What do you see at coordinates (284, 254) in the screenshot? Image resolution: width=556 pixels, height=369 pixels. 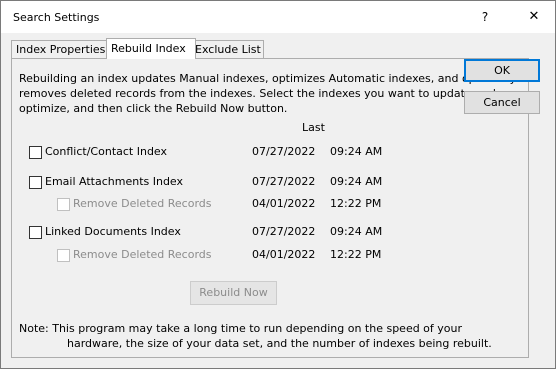 I see `linked-remove-deleted-last-date: 04/01/2022` at bounding box center [284, 254].